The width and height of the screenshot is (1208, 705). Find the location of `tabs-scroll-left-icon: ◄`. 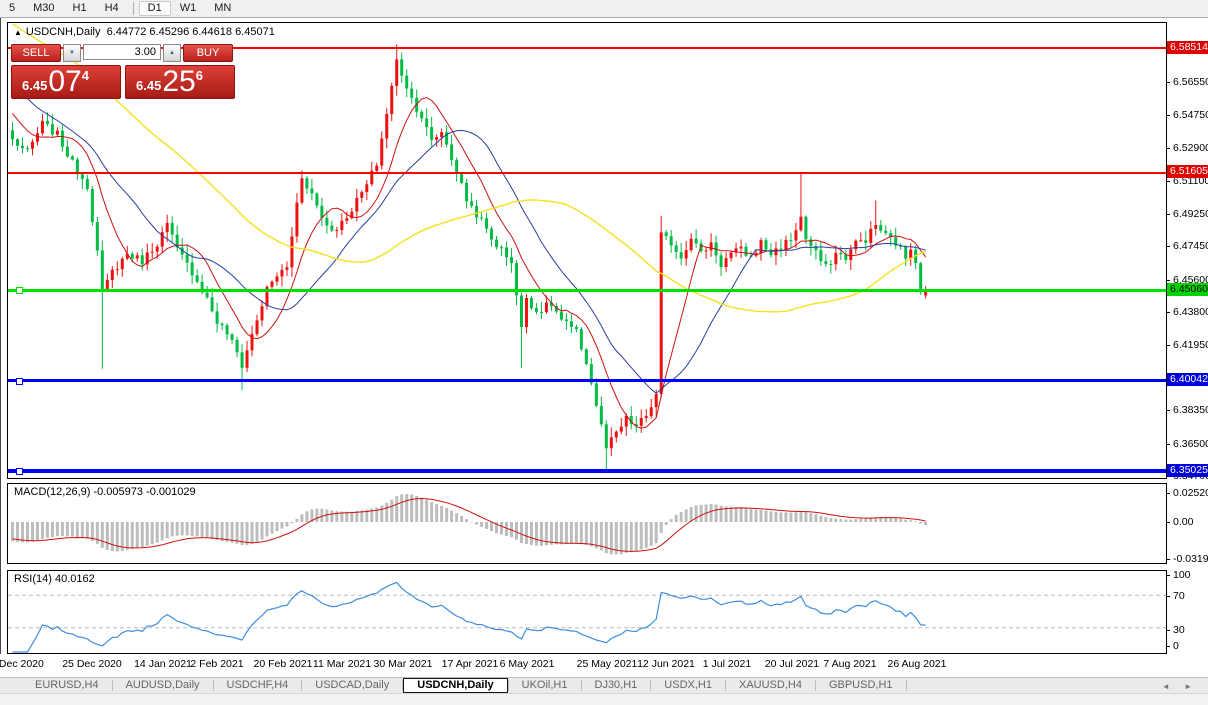

tabs-scroll-left-icon: ◄ is located at coordinates (1166, 686).